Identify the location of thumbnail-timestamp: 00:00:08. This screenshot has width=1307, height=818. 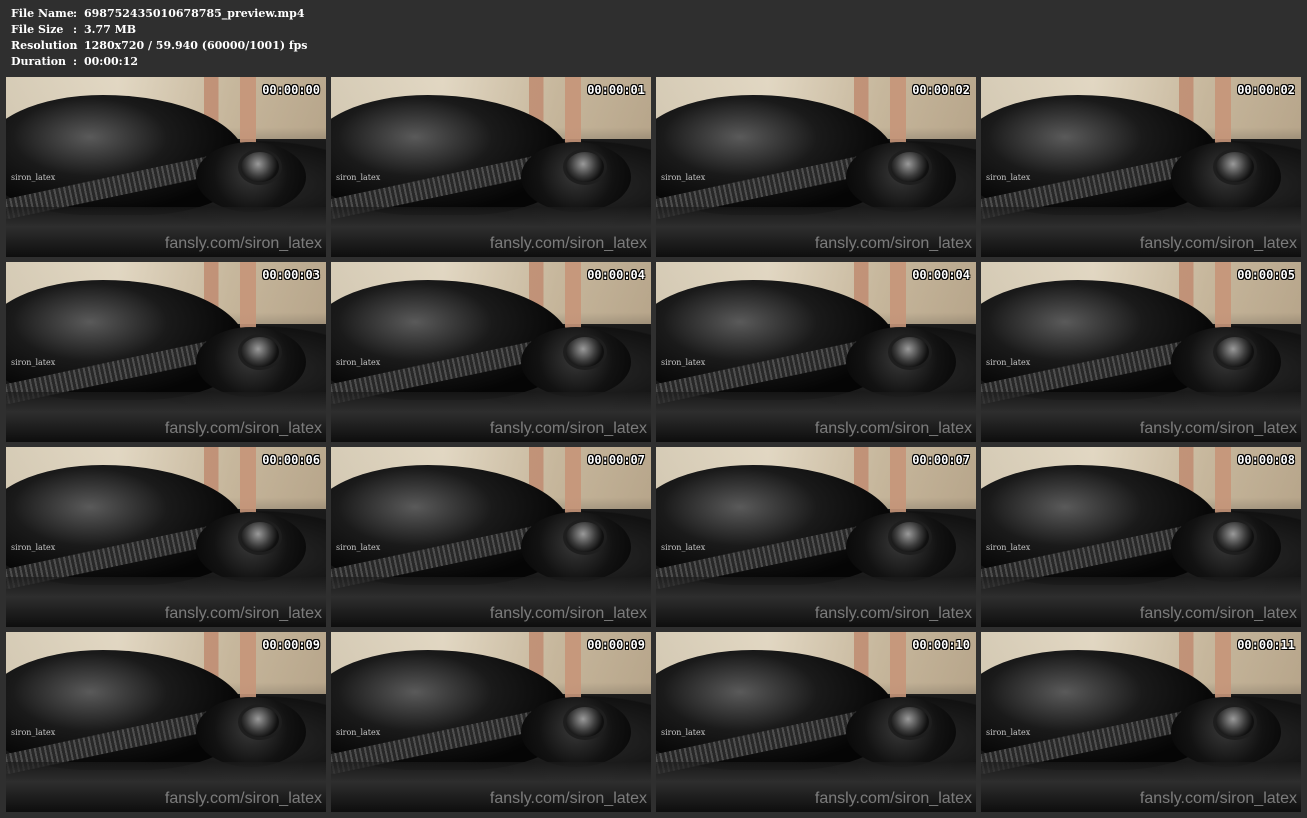
(1266, 460).